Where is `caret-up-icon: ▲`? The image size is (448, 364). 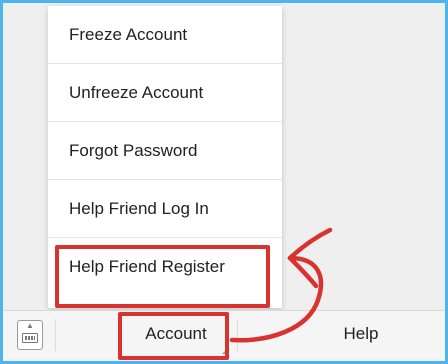
caret-up-icon: ▲ is located at coordinates (30, 325).